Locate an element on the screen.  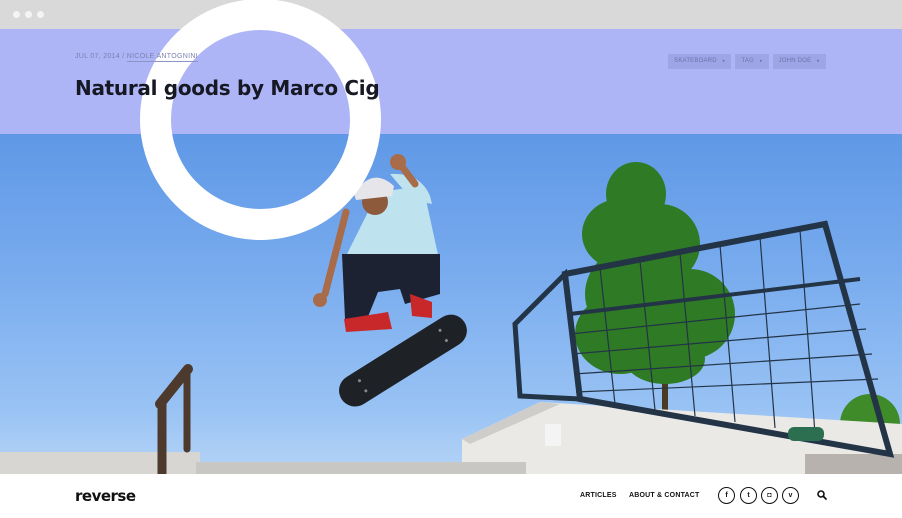
tag-label: JOHN DOE is located at coordinates (795, 61).